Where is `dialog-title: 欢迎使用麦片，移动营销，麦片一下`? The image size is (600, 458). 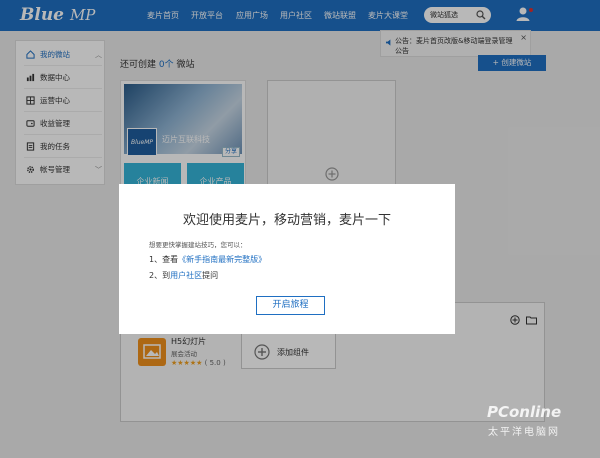 dialog-title: 欢迎使用麦片，移动营销，麦片一下 is located at coordinates (286, 220).